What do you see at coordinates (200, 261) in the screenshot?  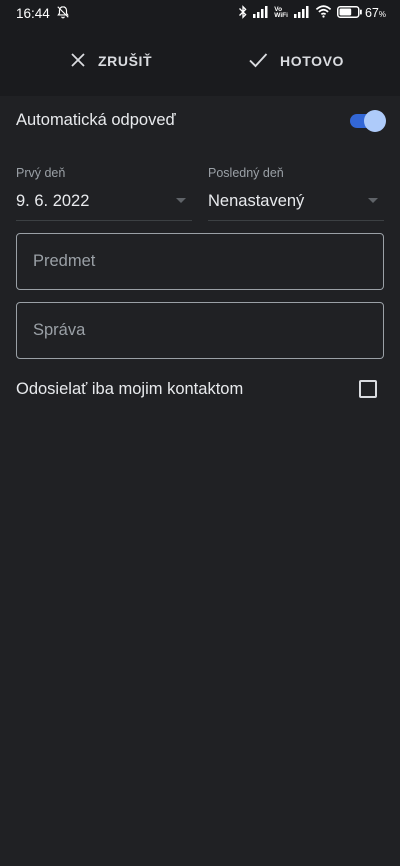 I see `subject-input` at bounding box center [200, 261].